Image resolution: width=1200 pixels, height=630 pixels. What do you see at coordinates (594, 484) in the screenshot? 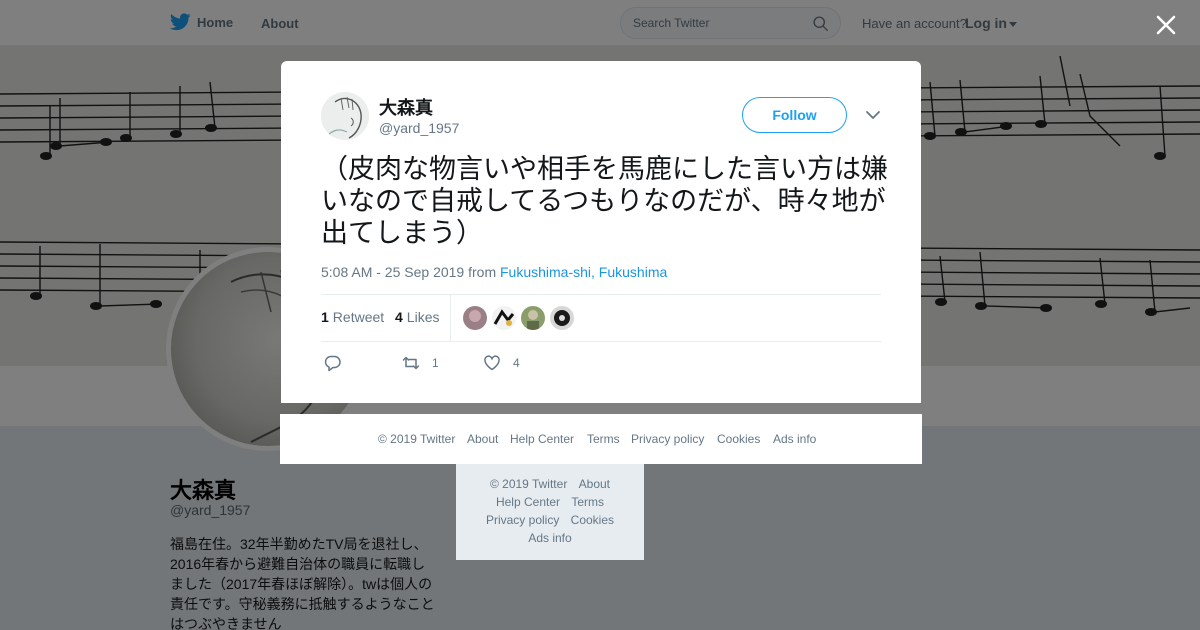
I see `sidebar-footer-about: About` at bounding box center [594, 484].